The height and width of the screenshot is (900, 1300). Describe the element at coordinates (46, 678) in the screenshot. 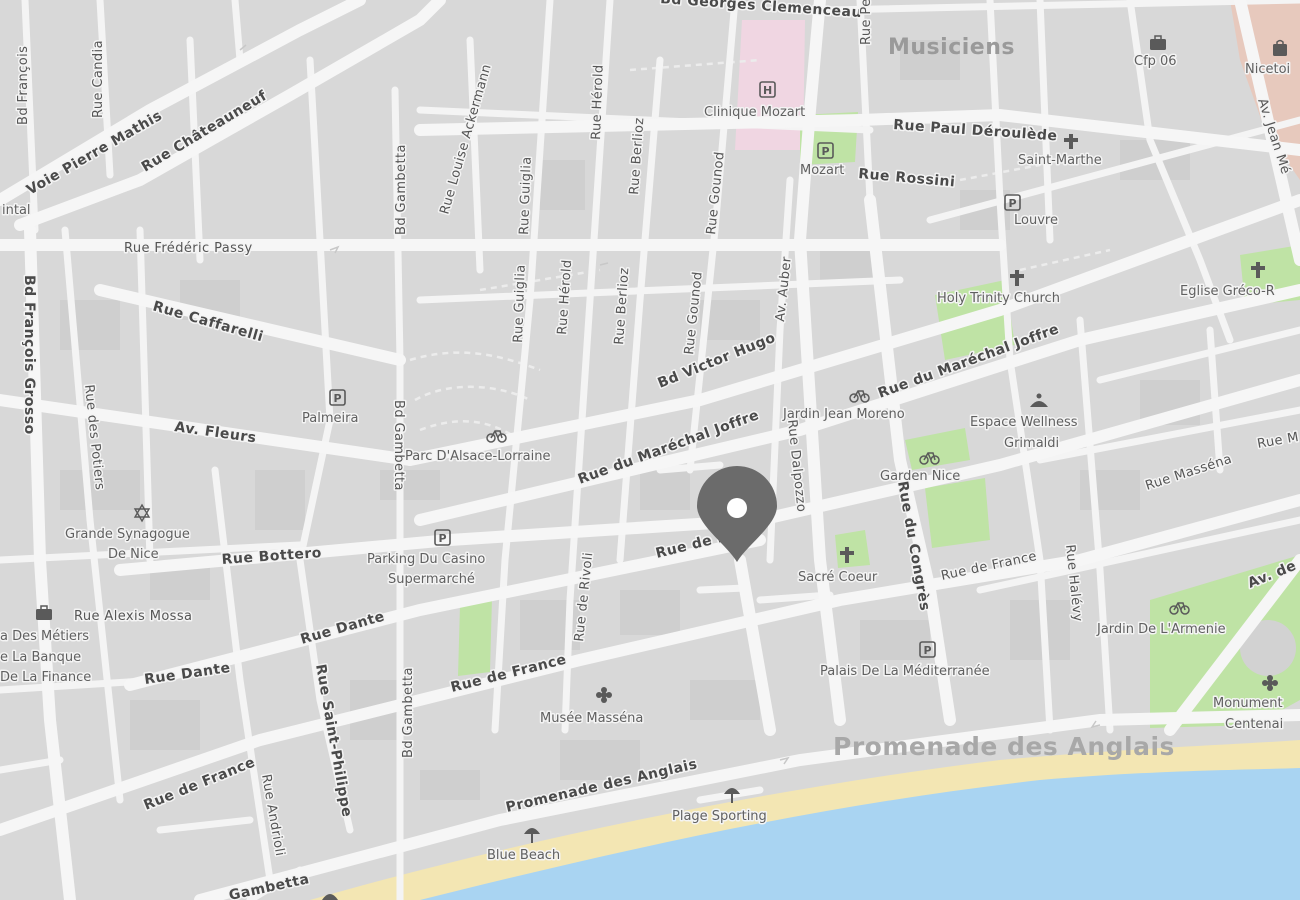

I see `poi-metiers-3: De La Finance` at that location.